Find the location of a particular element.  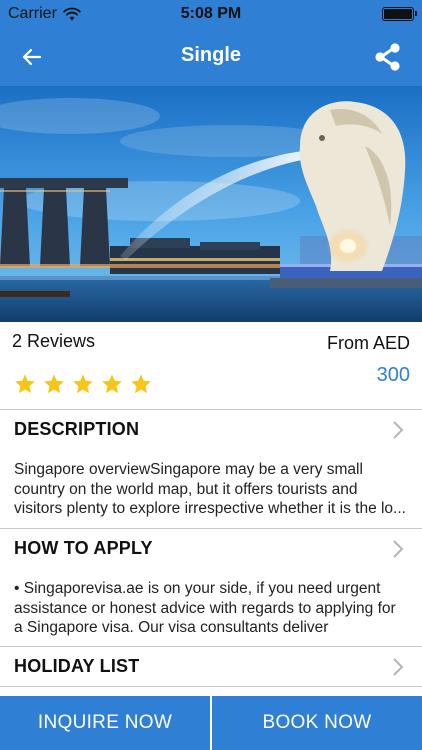

arrow-left-icon is located at coordinates (32, 57).